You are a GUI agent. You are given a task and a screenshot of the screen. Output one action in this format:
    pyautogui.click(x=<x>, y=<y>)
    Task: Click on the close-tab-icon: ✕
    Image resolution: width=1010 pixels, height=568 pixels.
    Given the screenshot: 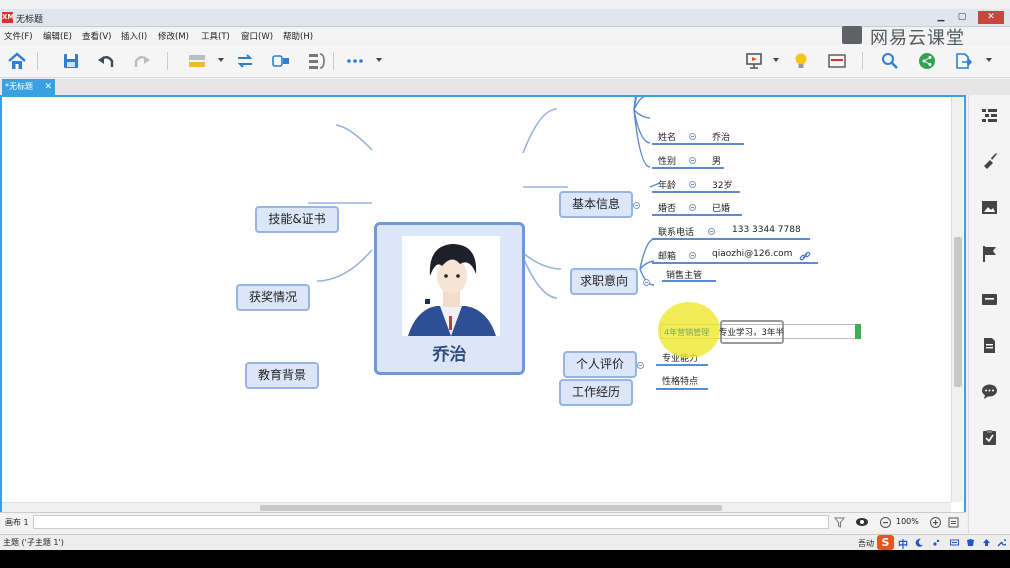 What is the action you would take?
    pyautogui.click(x=48, y=87)
    